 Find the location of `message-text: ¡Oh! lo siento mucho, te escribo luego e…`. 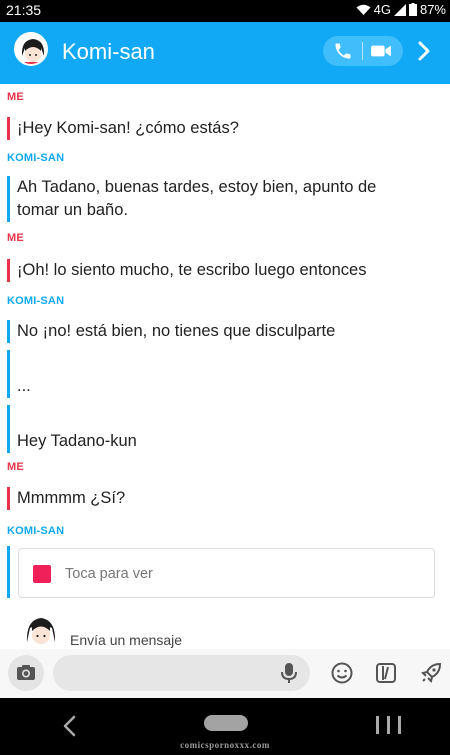

message-text: ¡Oh! lo siento mucho, te escribo luego e… is located at coordinates (192, 270).